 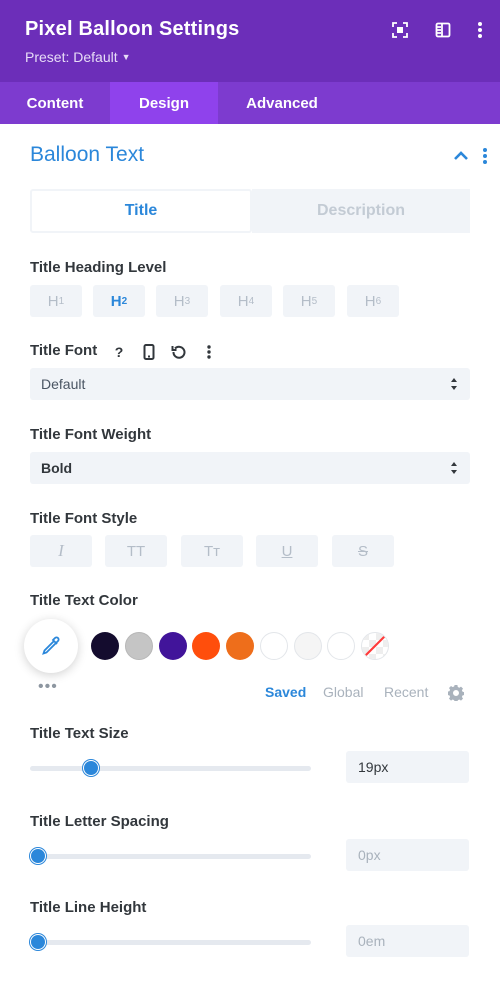 I want to click on settings-tabs: Content Design Advanced, so click(x=250, y=103).